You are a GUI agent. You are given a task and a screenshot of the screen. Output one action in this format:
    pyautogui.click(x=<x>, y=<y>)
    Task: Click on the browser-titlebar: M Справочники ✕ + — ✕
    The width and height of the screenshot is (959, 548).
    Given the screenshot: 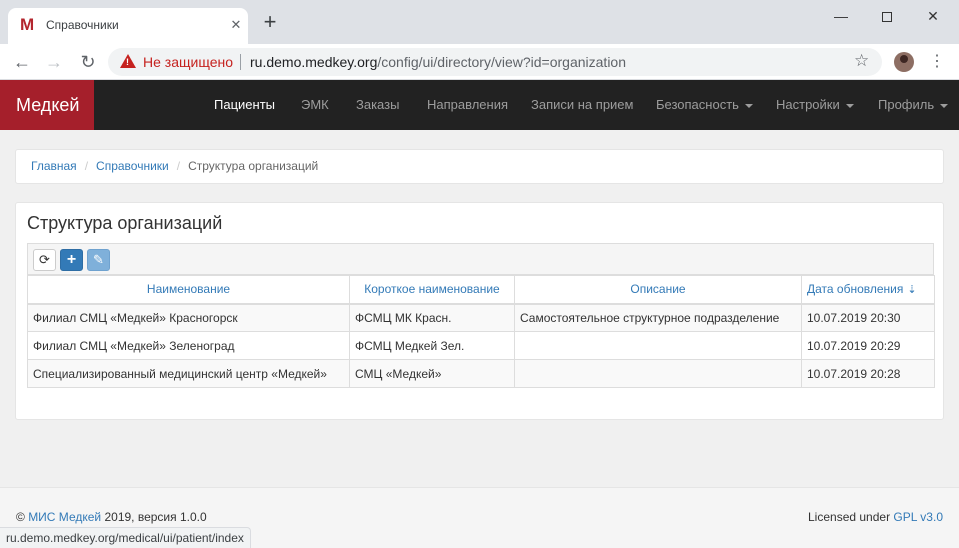 What is the action you would take?
    pyautogui.click(x=479, y=22)
    